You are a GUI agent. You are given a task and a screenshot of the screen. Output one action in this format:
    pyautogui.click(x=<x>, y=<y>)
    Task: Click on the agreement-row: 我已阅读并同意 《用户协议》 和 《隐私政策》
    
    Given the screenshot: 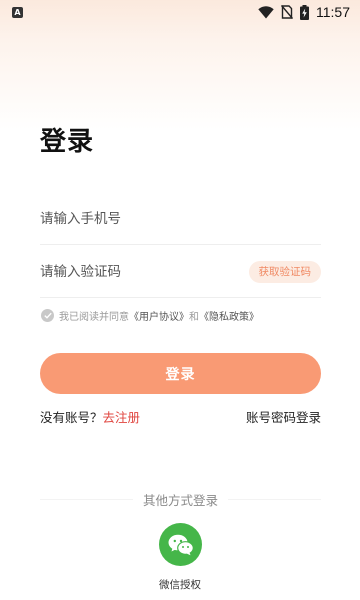 What is the action you would take?
    pyautogui.click(x=150, y=315)
    